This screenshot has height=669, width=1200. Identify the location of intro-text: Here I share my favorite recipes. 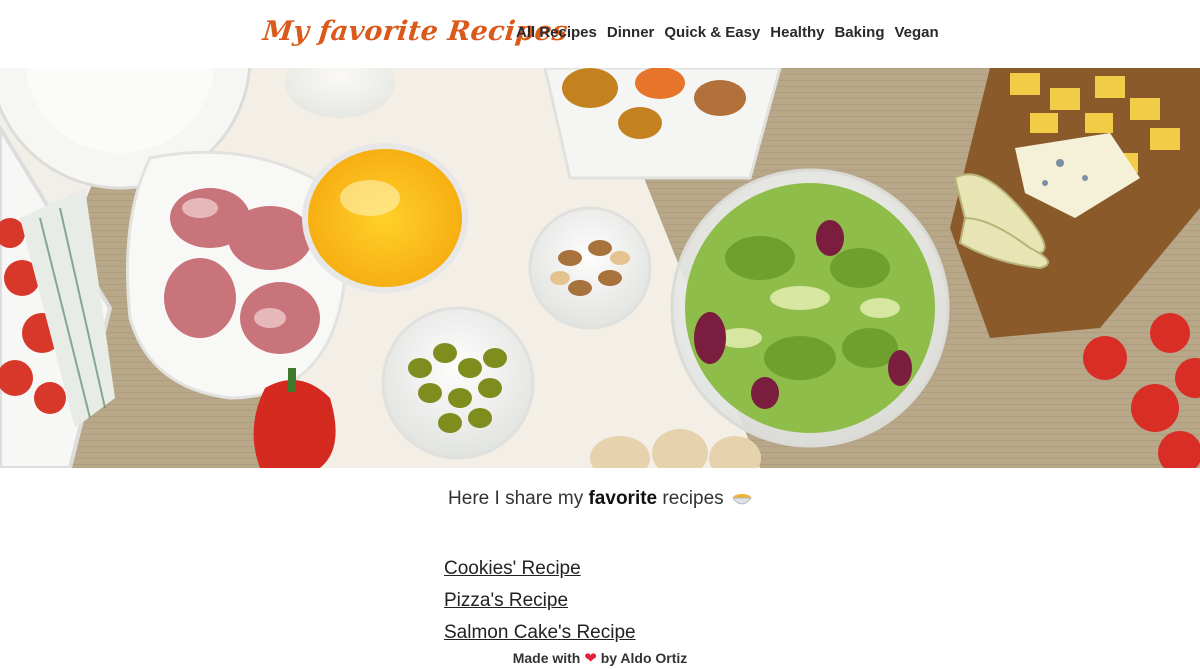
(600, 500).